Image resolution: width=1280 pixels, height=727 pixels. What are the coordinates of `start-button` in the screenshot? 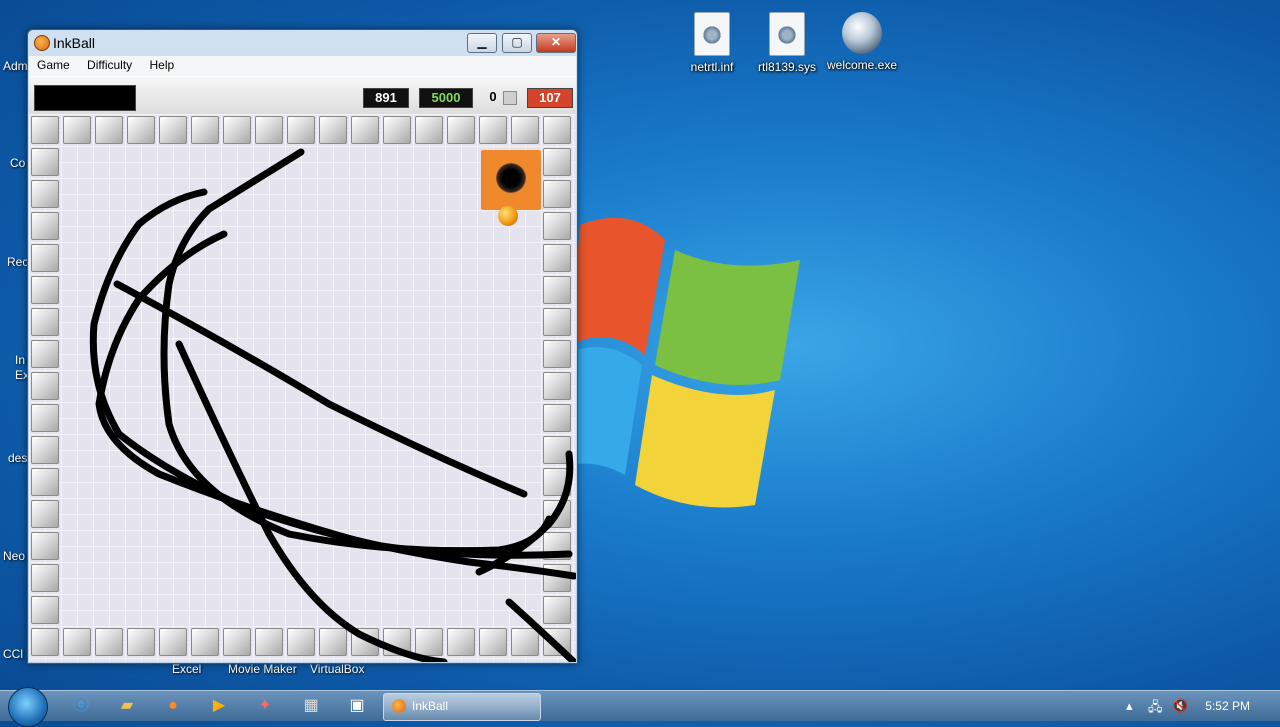 It's located at (28, 707).